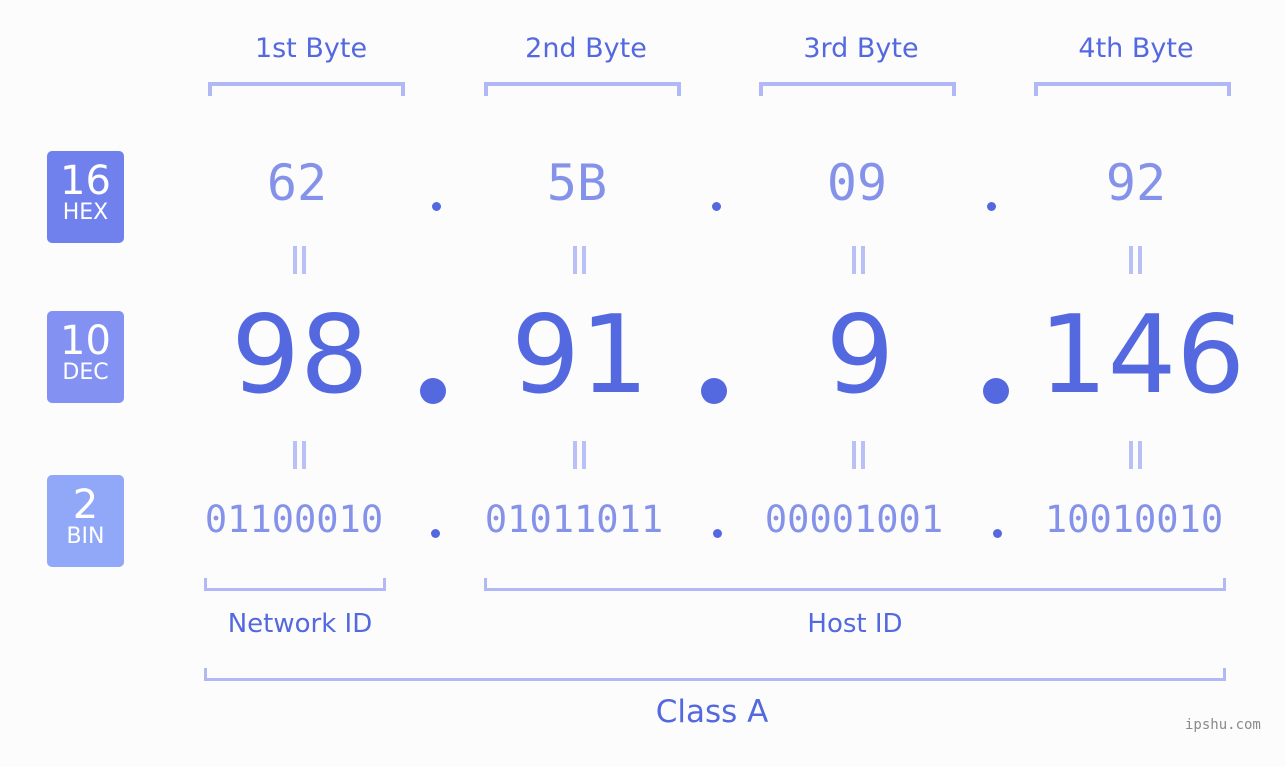 This screenshot has height=767, width=1285. I want to click on dec-byte-3: 9, so click(860, 355).